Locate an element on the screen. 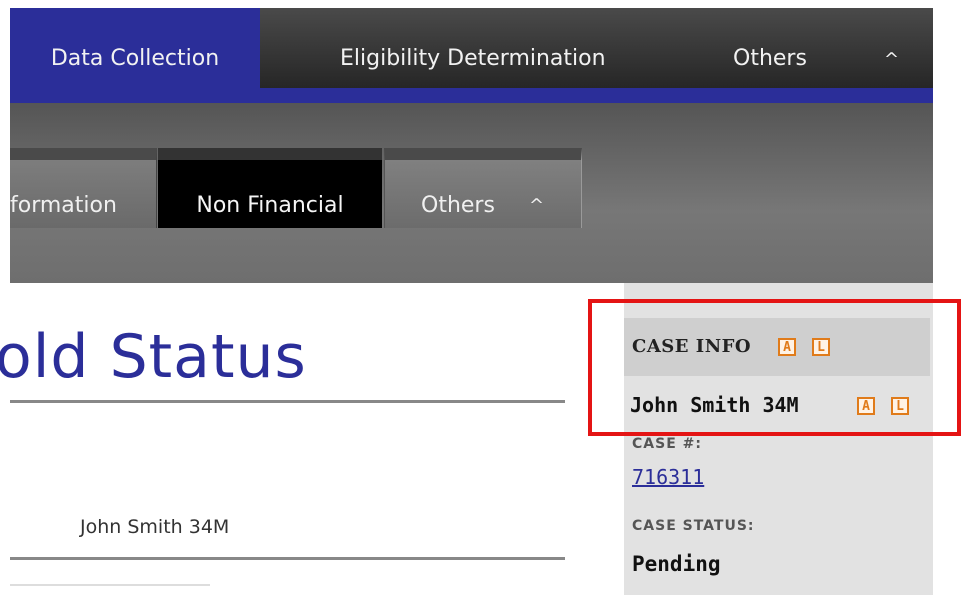 This screenshot has height=595, width=965. case-status-label: CASE STATUS: is located at coordinates (693, 526).